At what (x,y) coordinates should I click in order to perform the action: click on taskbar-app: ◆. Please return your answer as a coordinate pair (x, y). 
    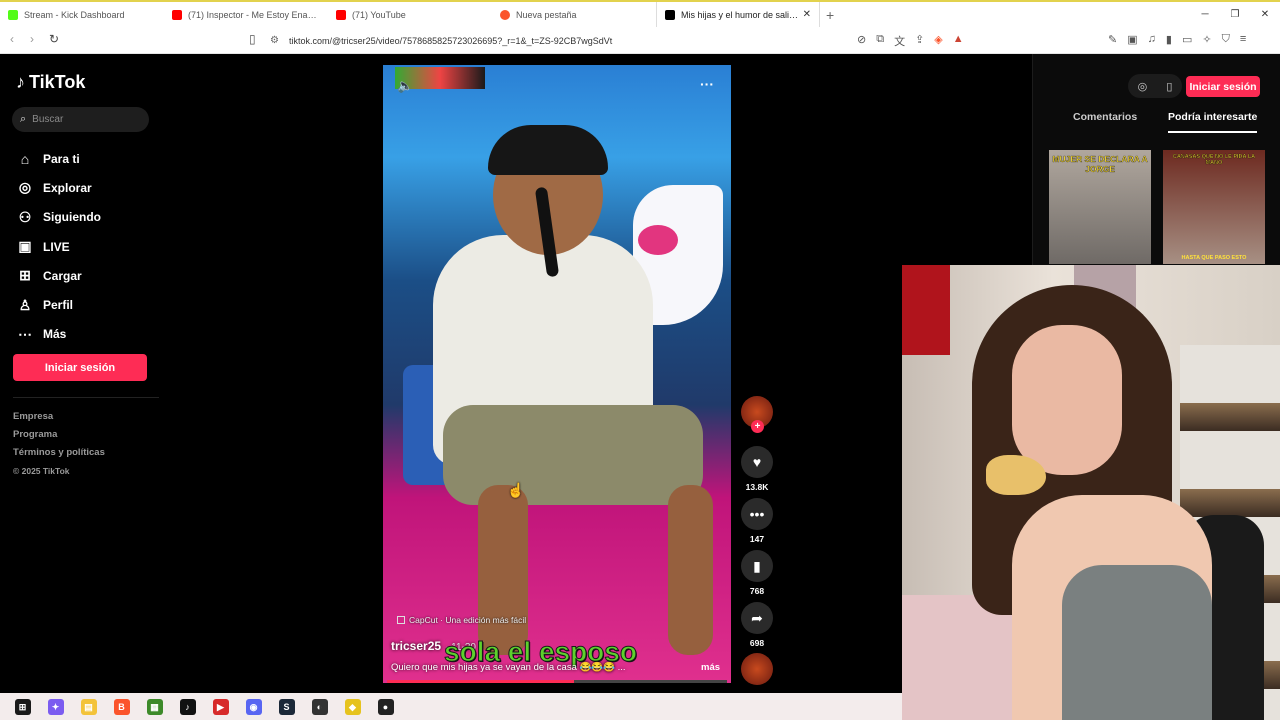
    Looking at the image, I should click on (352, 706).